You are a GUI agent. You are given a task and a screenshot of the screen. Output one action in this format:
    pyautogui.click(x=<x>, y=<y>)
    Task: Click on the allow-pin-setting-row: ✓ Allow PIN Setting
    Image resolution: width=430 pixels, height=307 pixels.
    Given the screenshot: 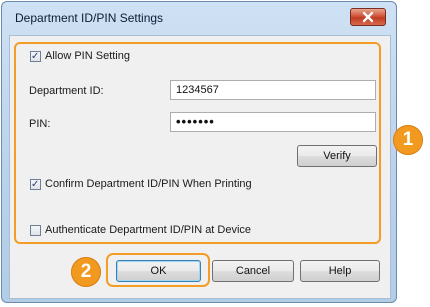 What is the action you would take?
    pyautogui.click(x=80, y=56)
    